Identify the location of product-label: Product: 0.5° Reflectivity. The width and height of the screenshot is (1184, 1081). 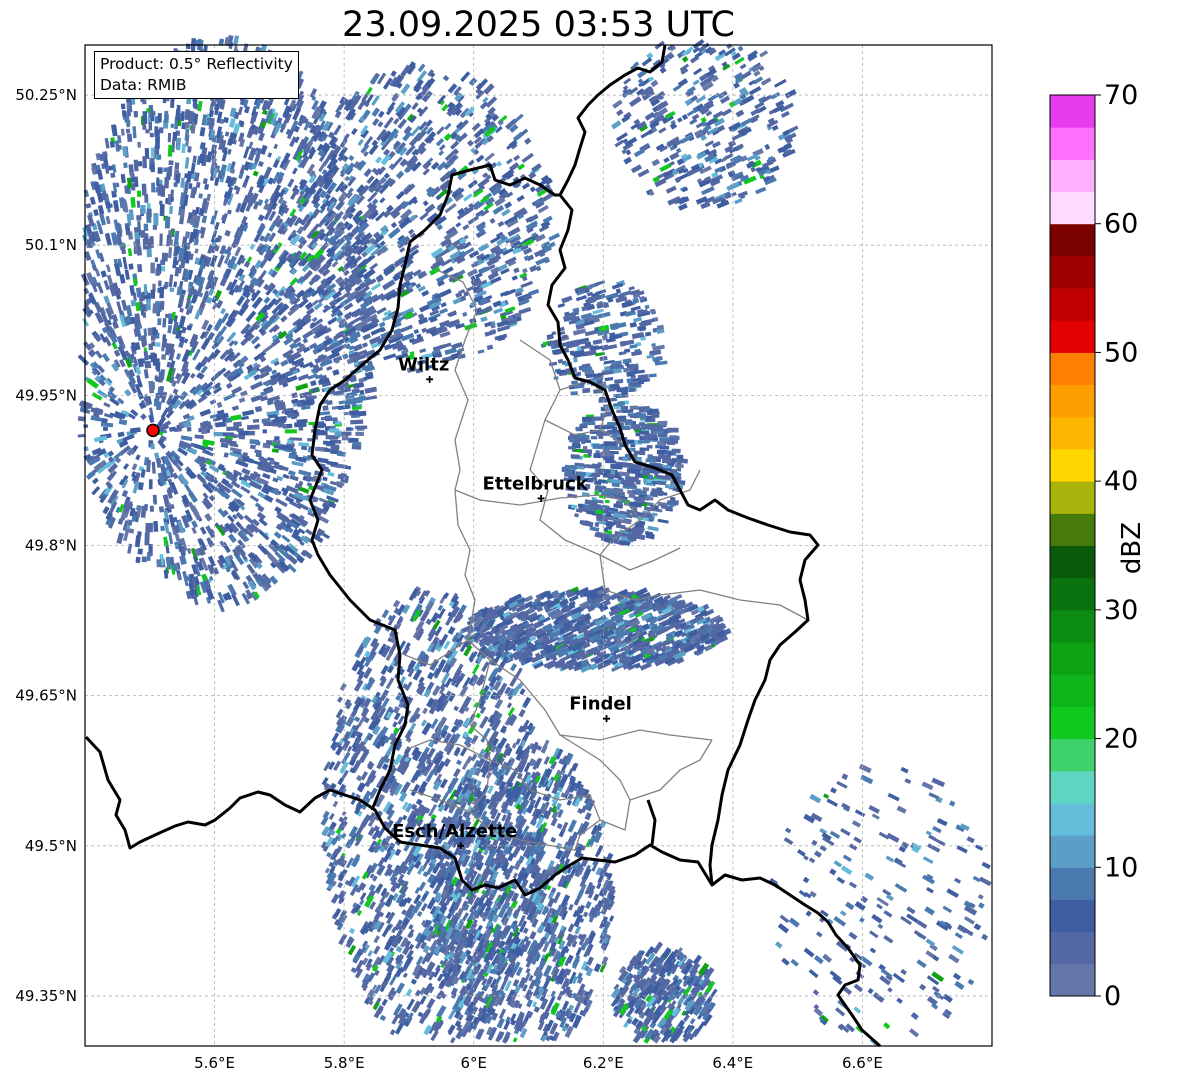
(196, 64).